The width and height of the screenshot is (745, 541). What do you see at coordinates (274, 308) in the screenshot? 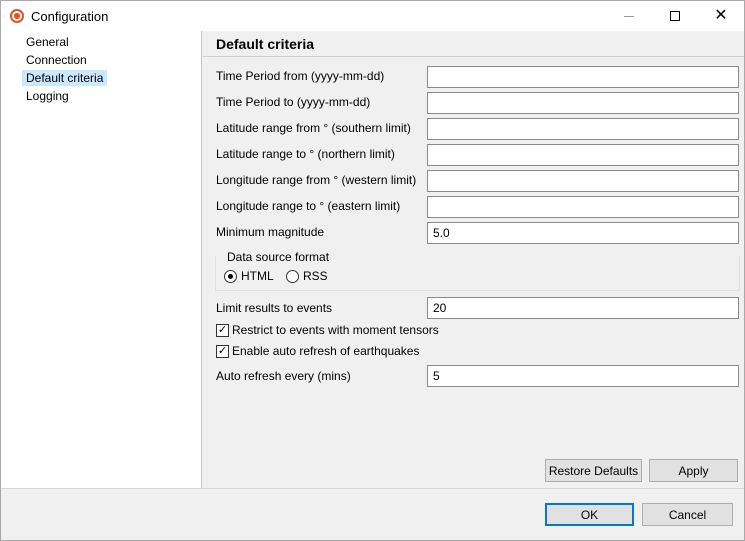
I see `limit-results-label: Limit results to events` at bounding box center [274, 308].